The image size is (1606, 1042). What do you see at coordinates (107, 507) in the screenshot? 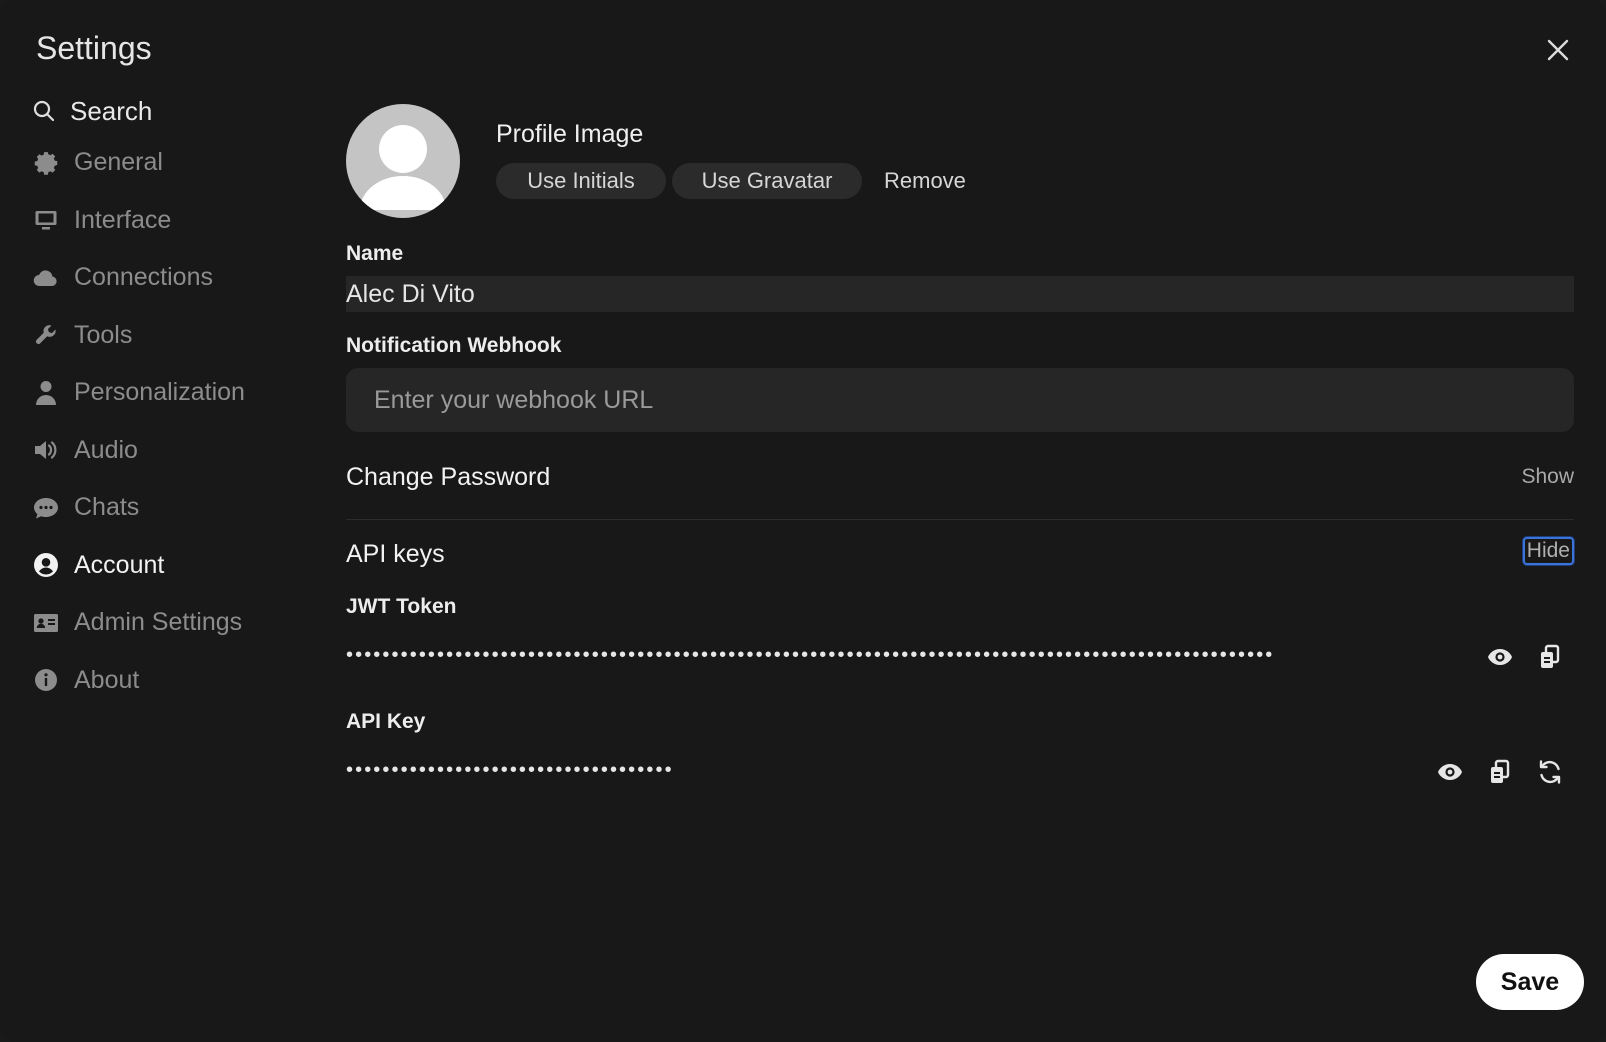
I see `sidebar-item-label: Chats` at bounding box center [107, 507].